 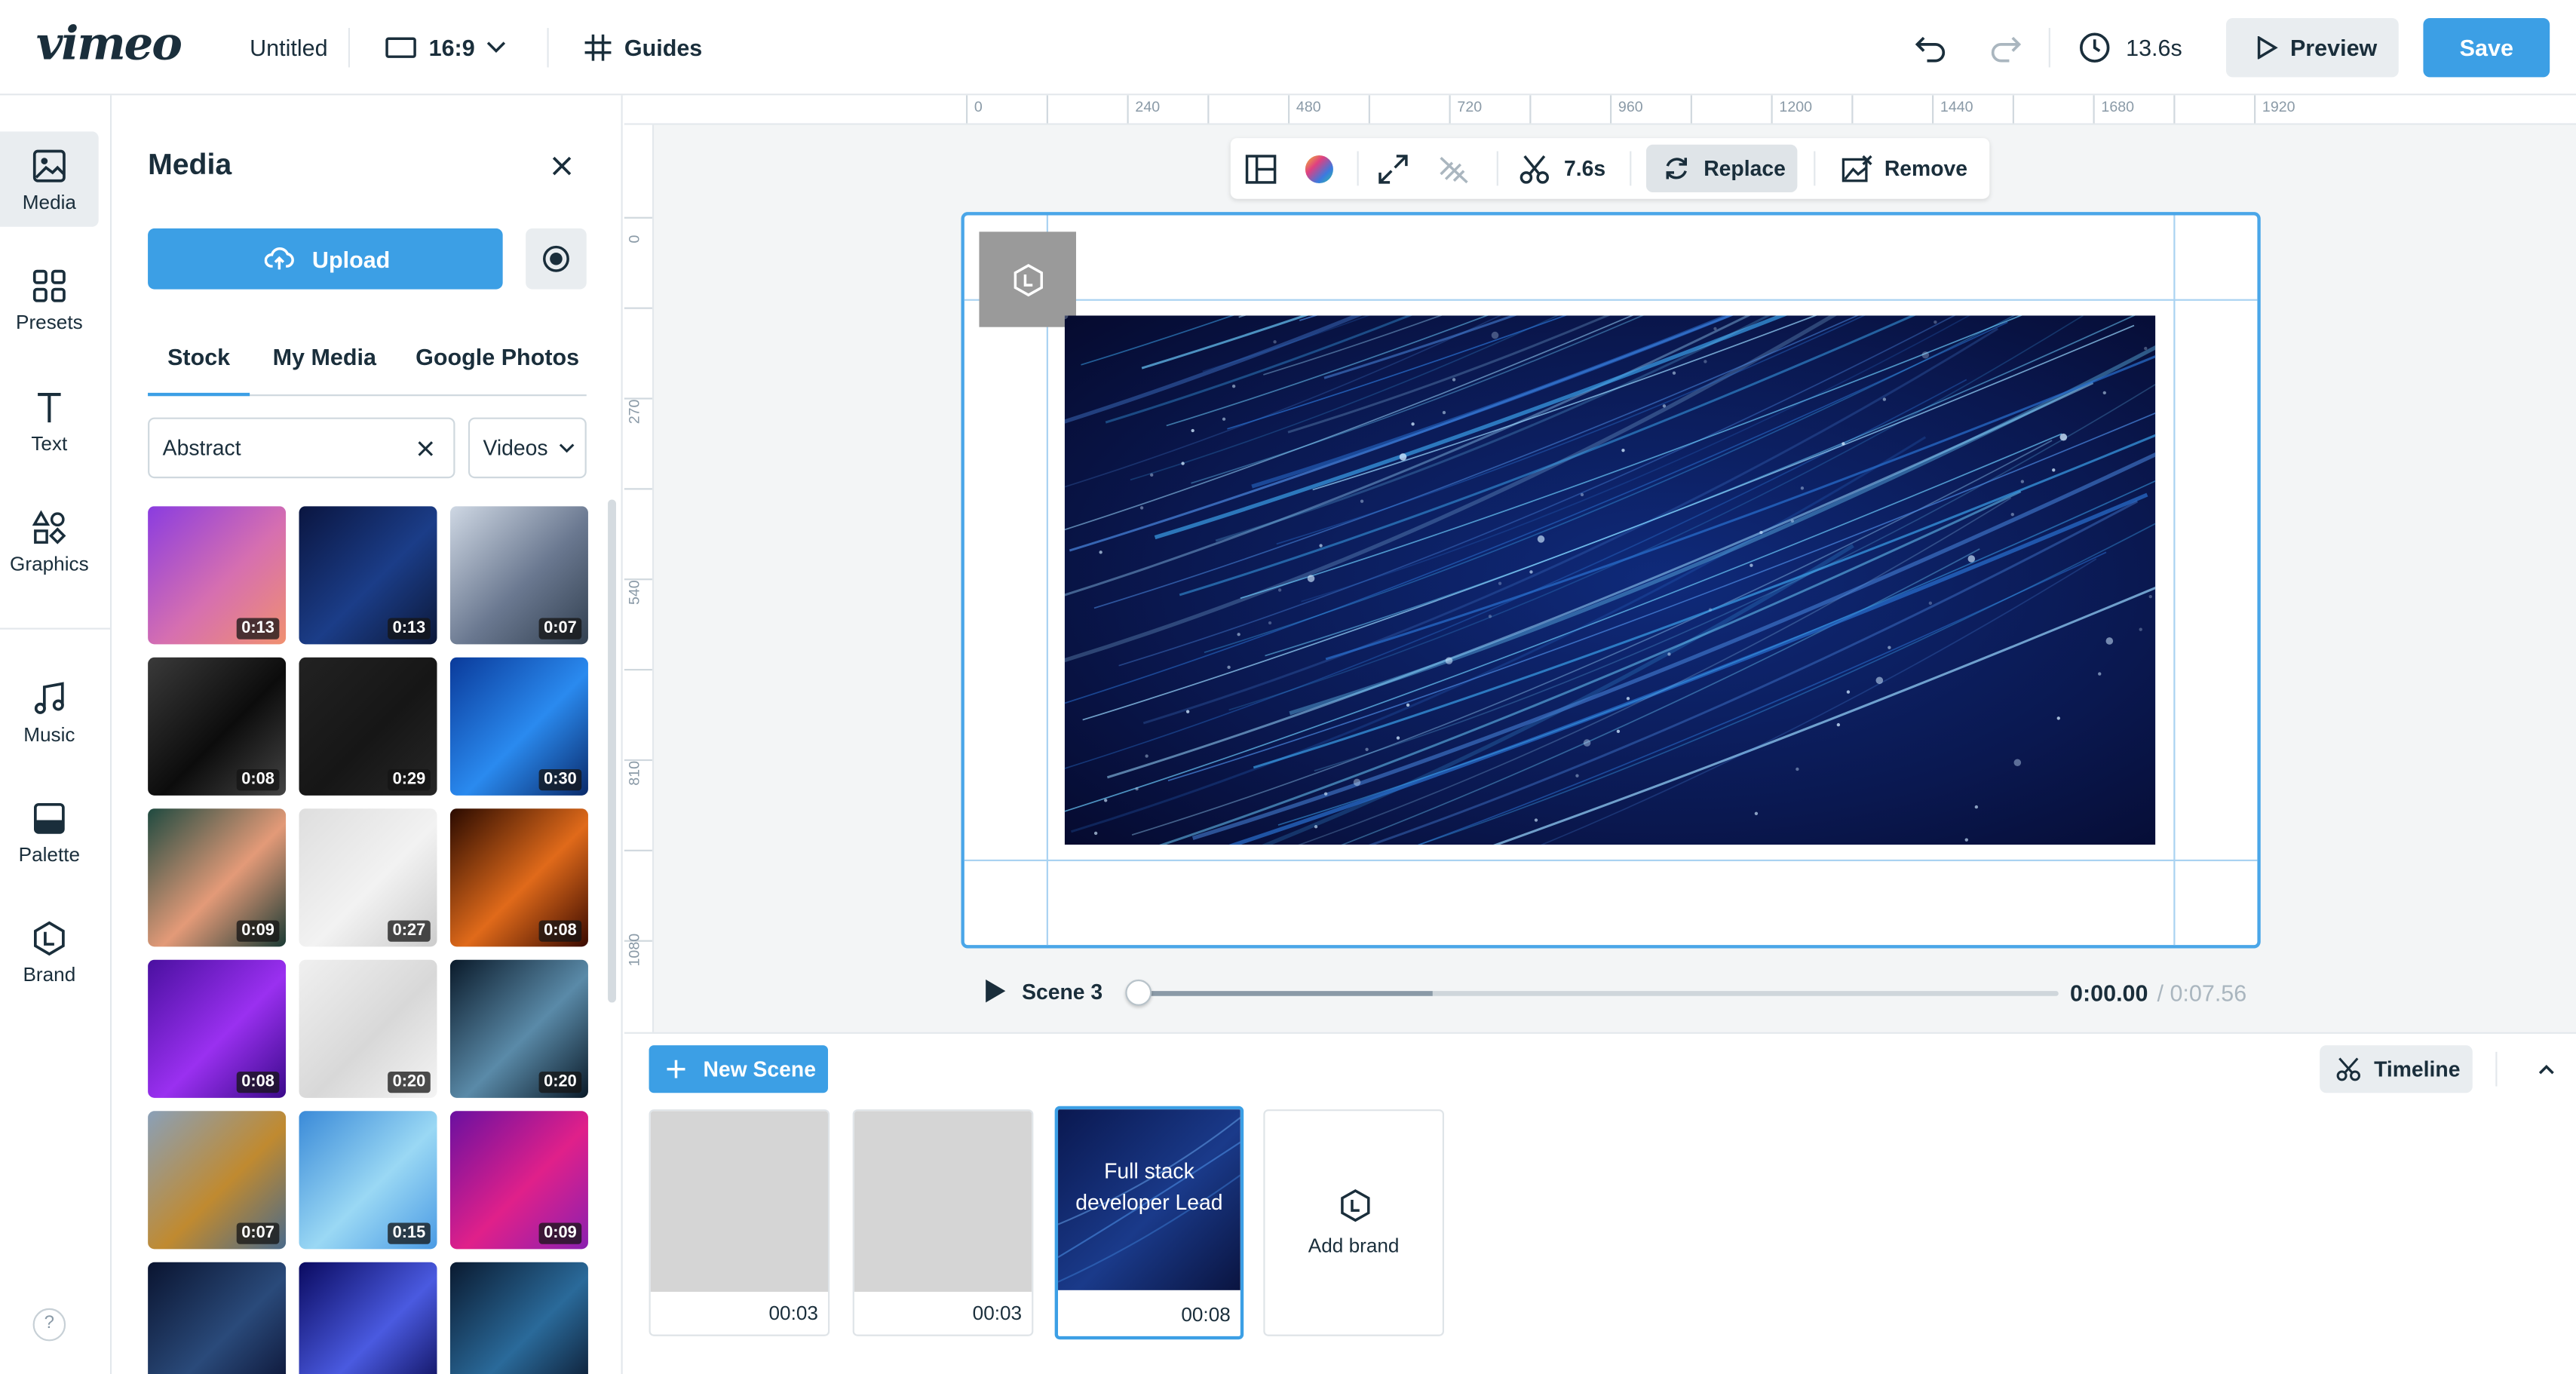 I want to click on undo-icon, so click(x=1932, y=47).